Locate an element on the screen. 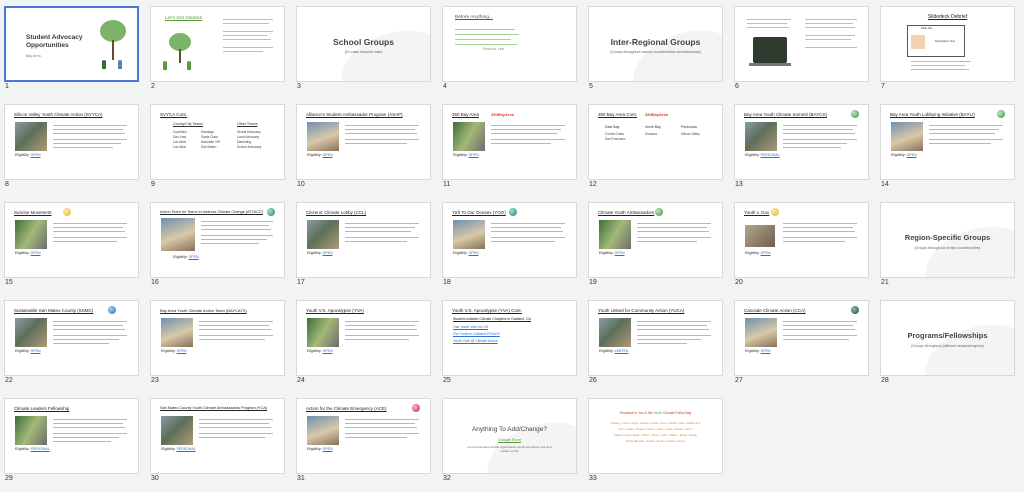 This screenshot has height=492, width=1024. slide-canvas: Sunrise Movement Eligibility: OPEN is located at coordinates (71, 240).